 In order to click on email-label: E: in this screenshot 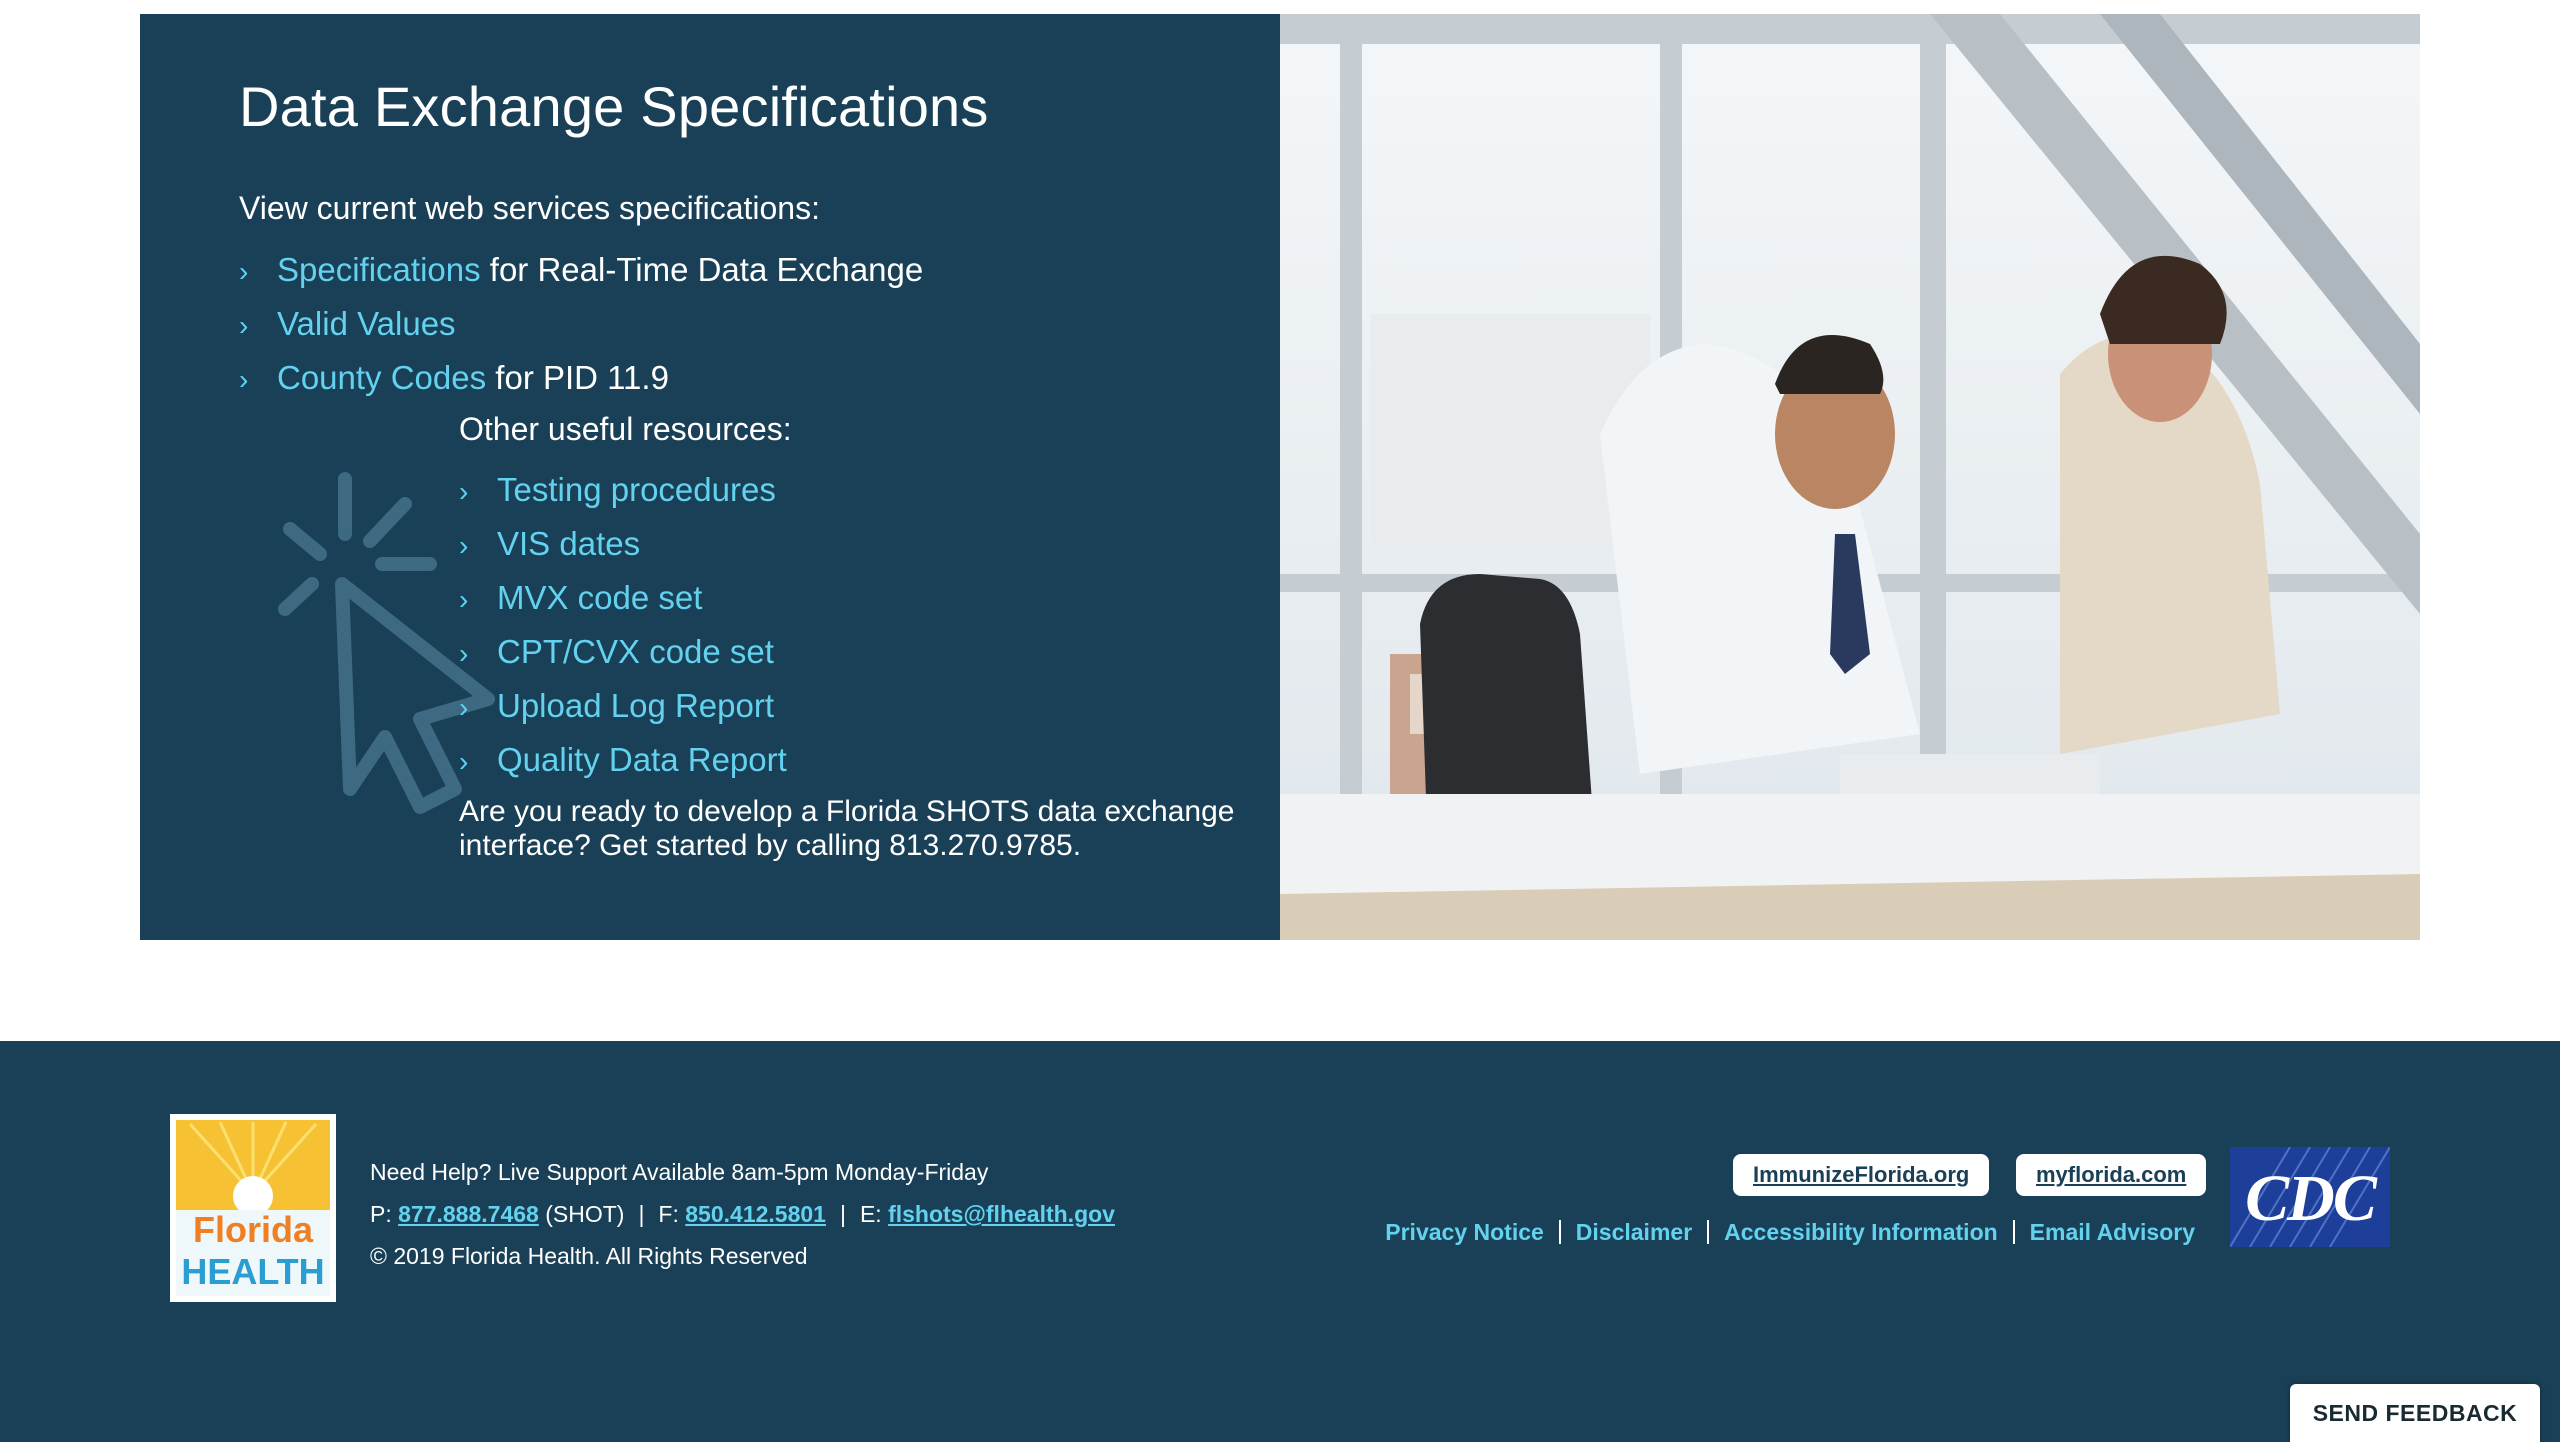, I will do `click(870, 1214)`.